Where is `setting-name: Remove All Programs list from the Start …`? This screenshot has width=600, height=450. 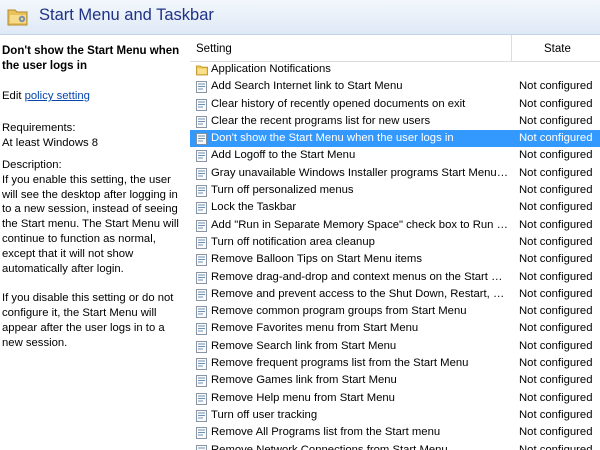 setting-name: Remove All Programs list from the Start … is located at coordinates (326, 432).